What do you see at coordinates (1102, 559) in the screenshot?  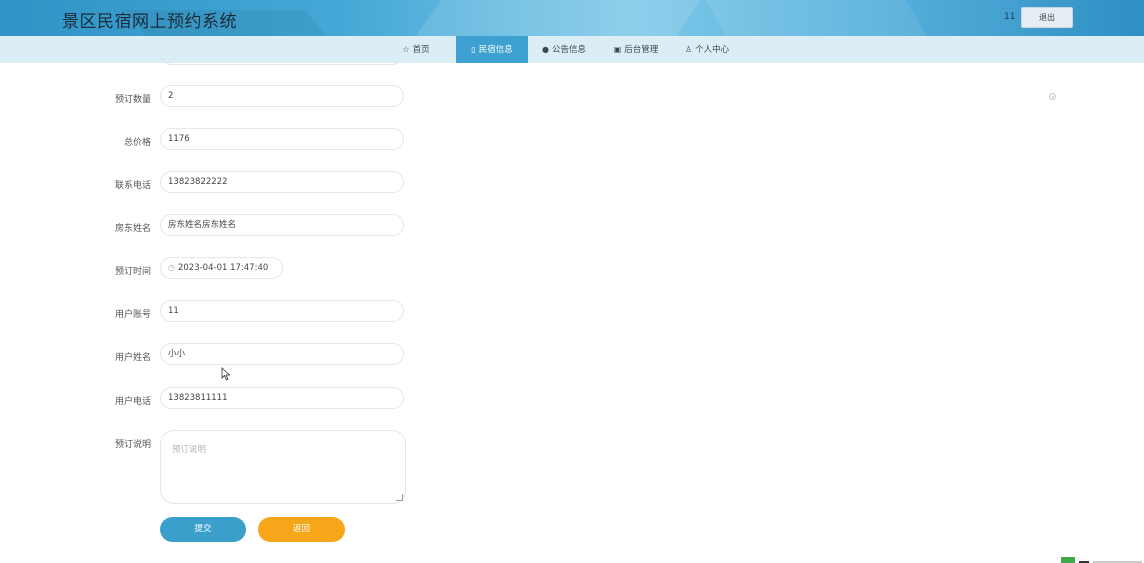 I see `floating-widget-icon` at bounding box center [1102, 559].